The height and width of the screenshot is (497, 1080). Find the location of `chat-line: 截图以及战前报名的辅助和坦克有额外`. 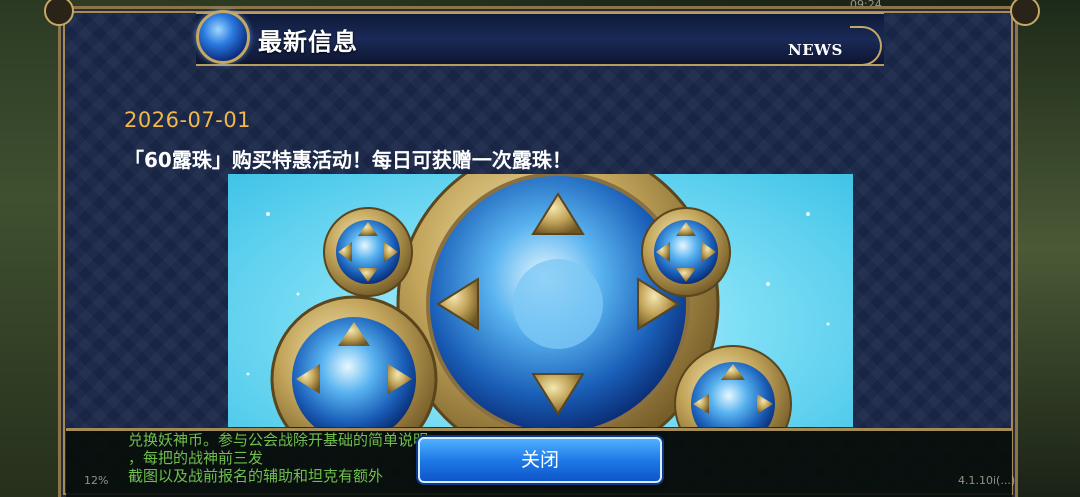

chat-line: 截图以及战前报名的辅助和坦克有额外 is located at coordinates (256, 476).